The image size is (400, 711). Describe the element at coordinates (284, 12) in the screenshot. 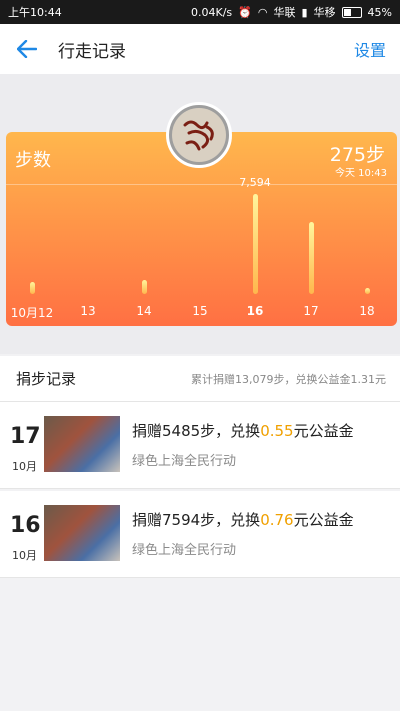

I see `carrier-1: 华联` at that location.